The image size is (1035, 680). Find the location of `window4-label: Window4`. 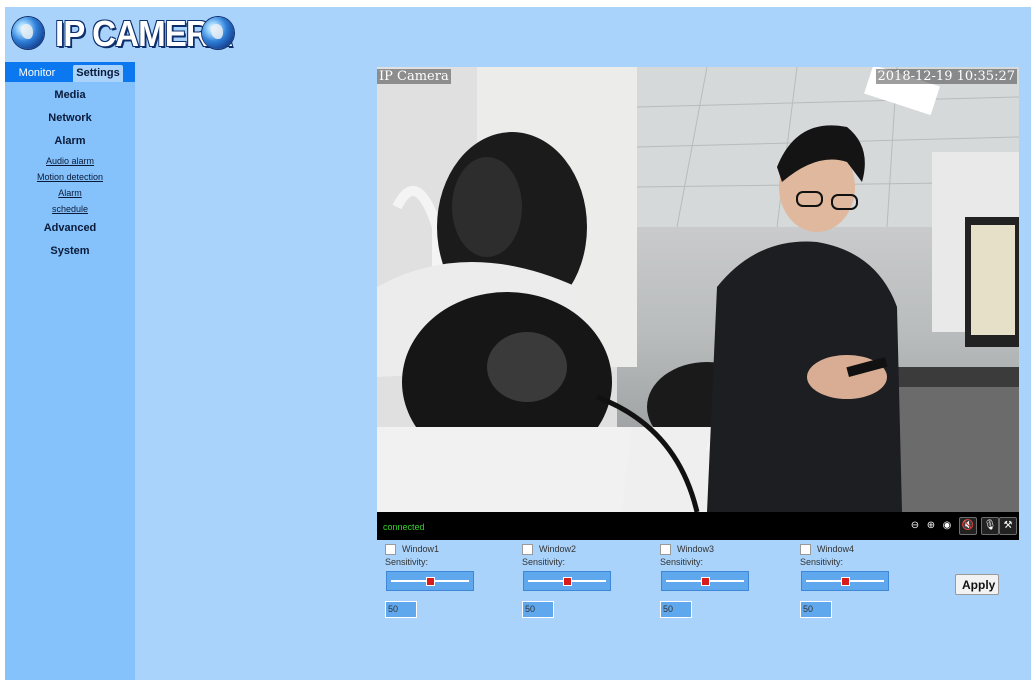

window4-label: Window4 is located at coordinates (836, 549).